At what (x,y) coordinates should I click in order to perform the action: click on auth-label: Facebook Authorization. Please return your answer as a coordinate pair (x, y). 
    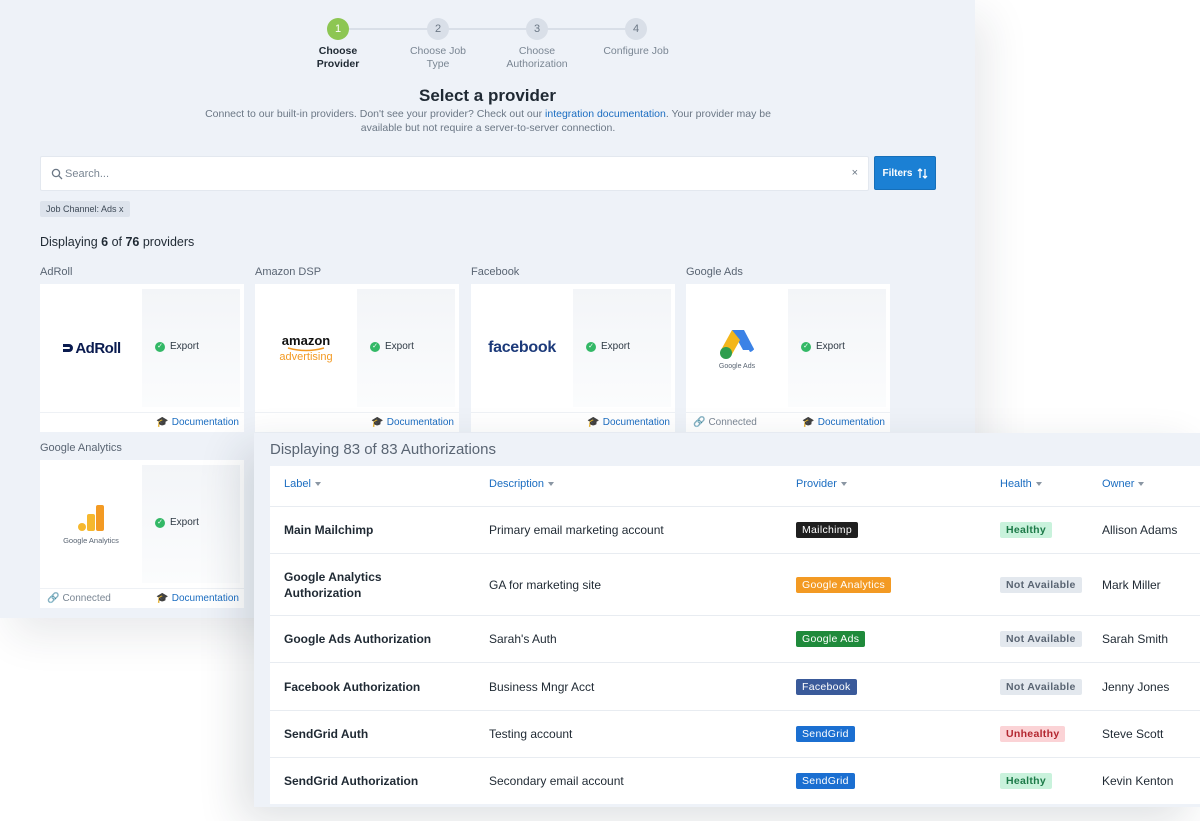
    Looking at the image, I should click on (352, 686).